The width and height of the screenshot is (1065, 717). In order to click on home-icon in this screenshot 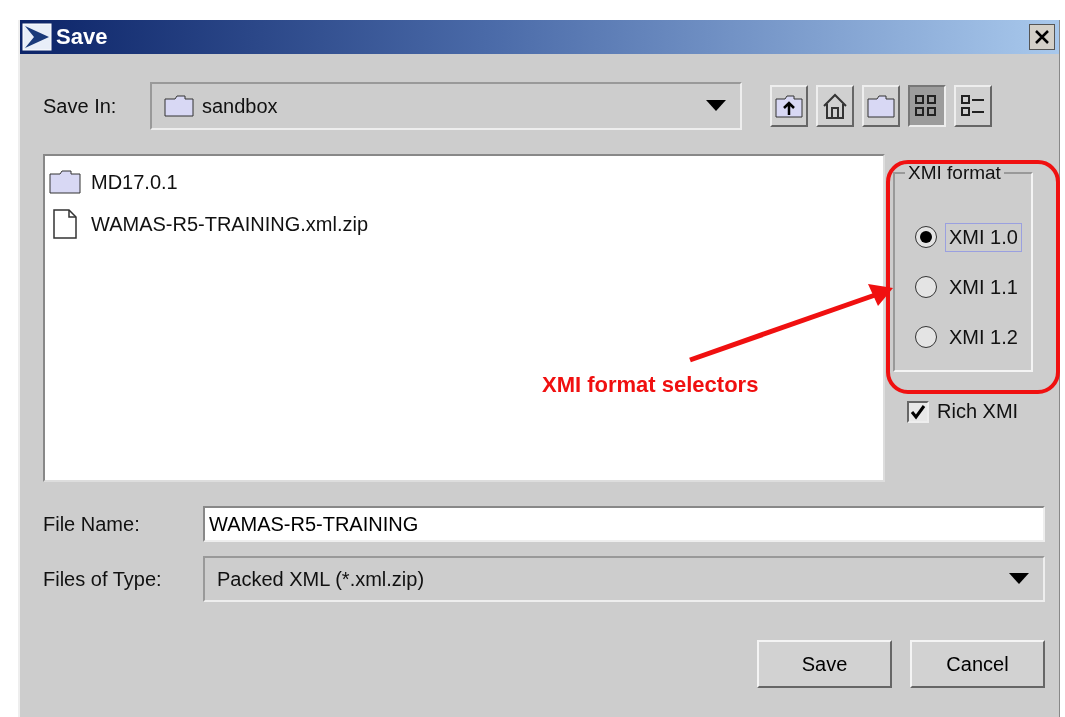, I will do `click(835, 106)`.